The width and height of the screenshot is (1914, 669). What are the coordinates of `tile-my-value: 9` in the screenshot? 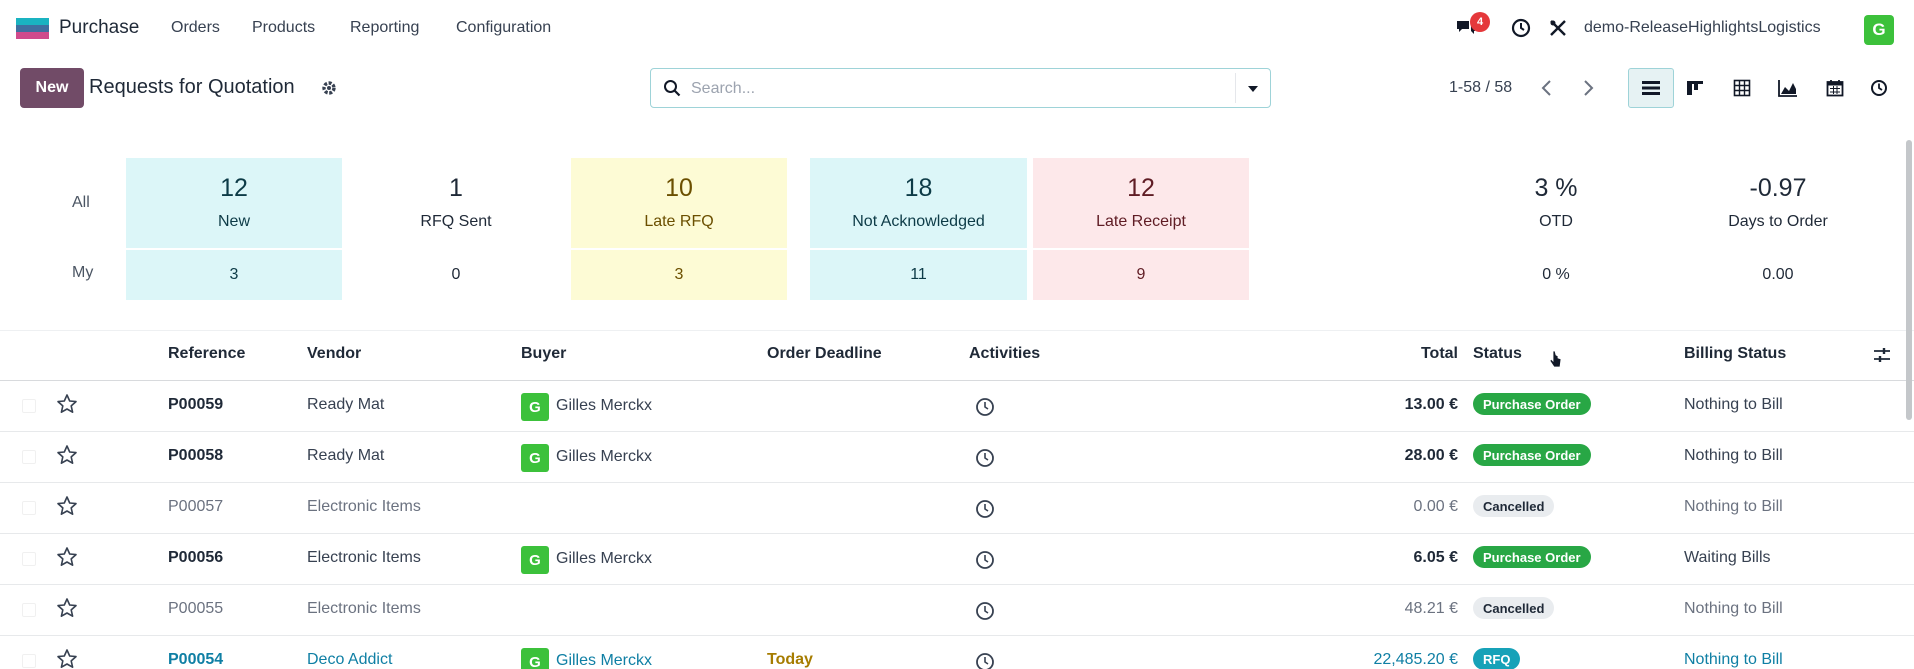 It's located at (1141, 275).